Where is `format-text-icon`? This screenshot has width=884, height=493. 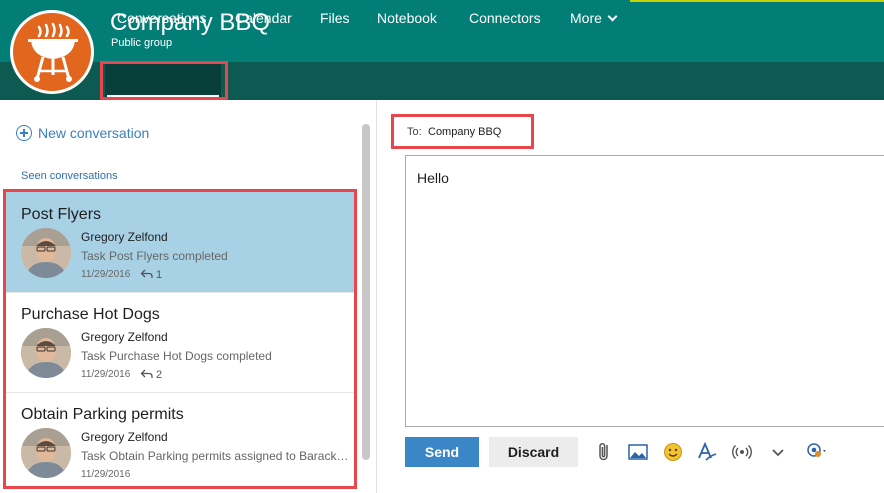 format-text-icon is located at coordinates (707, 452).